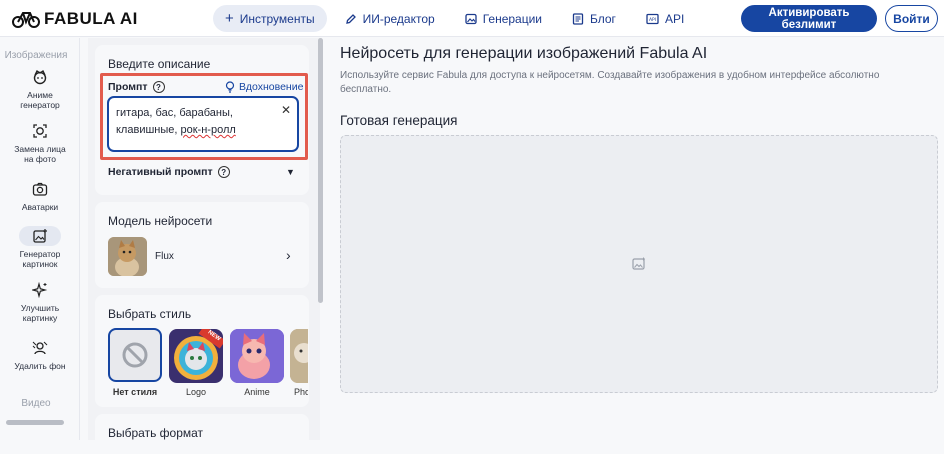 This screenshot has height=454, width=944. What do you see at coordinates (91, 18) in the screenshot?
I see `brand-name: FABULA AI` at bounding box center [91, 18].